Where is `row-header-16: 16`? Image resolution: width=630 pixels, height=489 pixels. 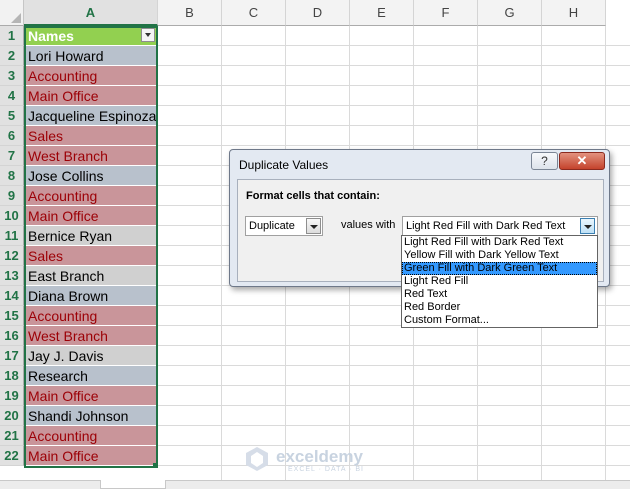
row-header-16: 16 is located at coordinates (12, 336).